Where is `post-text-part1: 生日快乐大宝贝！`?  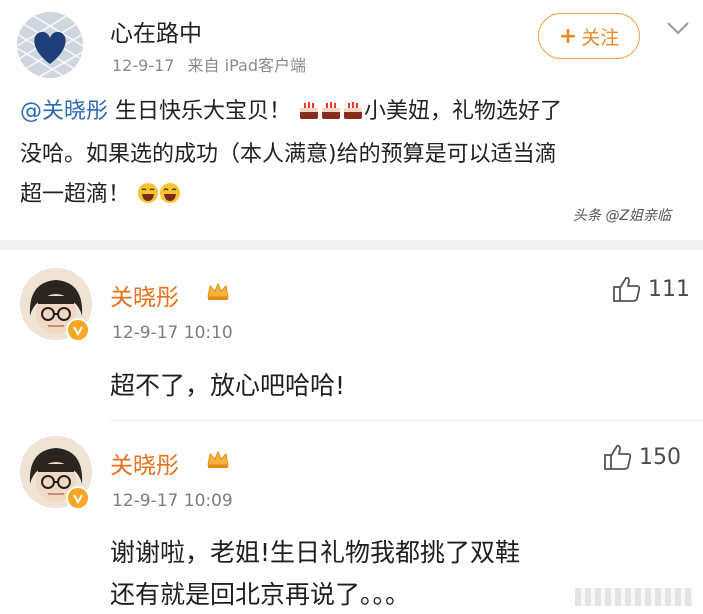
post-text-part1: 生日快乐大宝贝！ is located at coordinates (200, 111).